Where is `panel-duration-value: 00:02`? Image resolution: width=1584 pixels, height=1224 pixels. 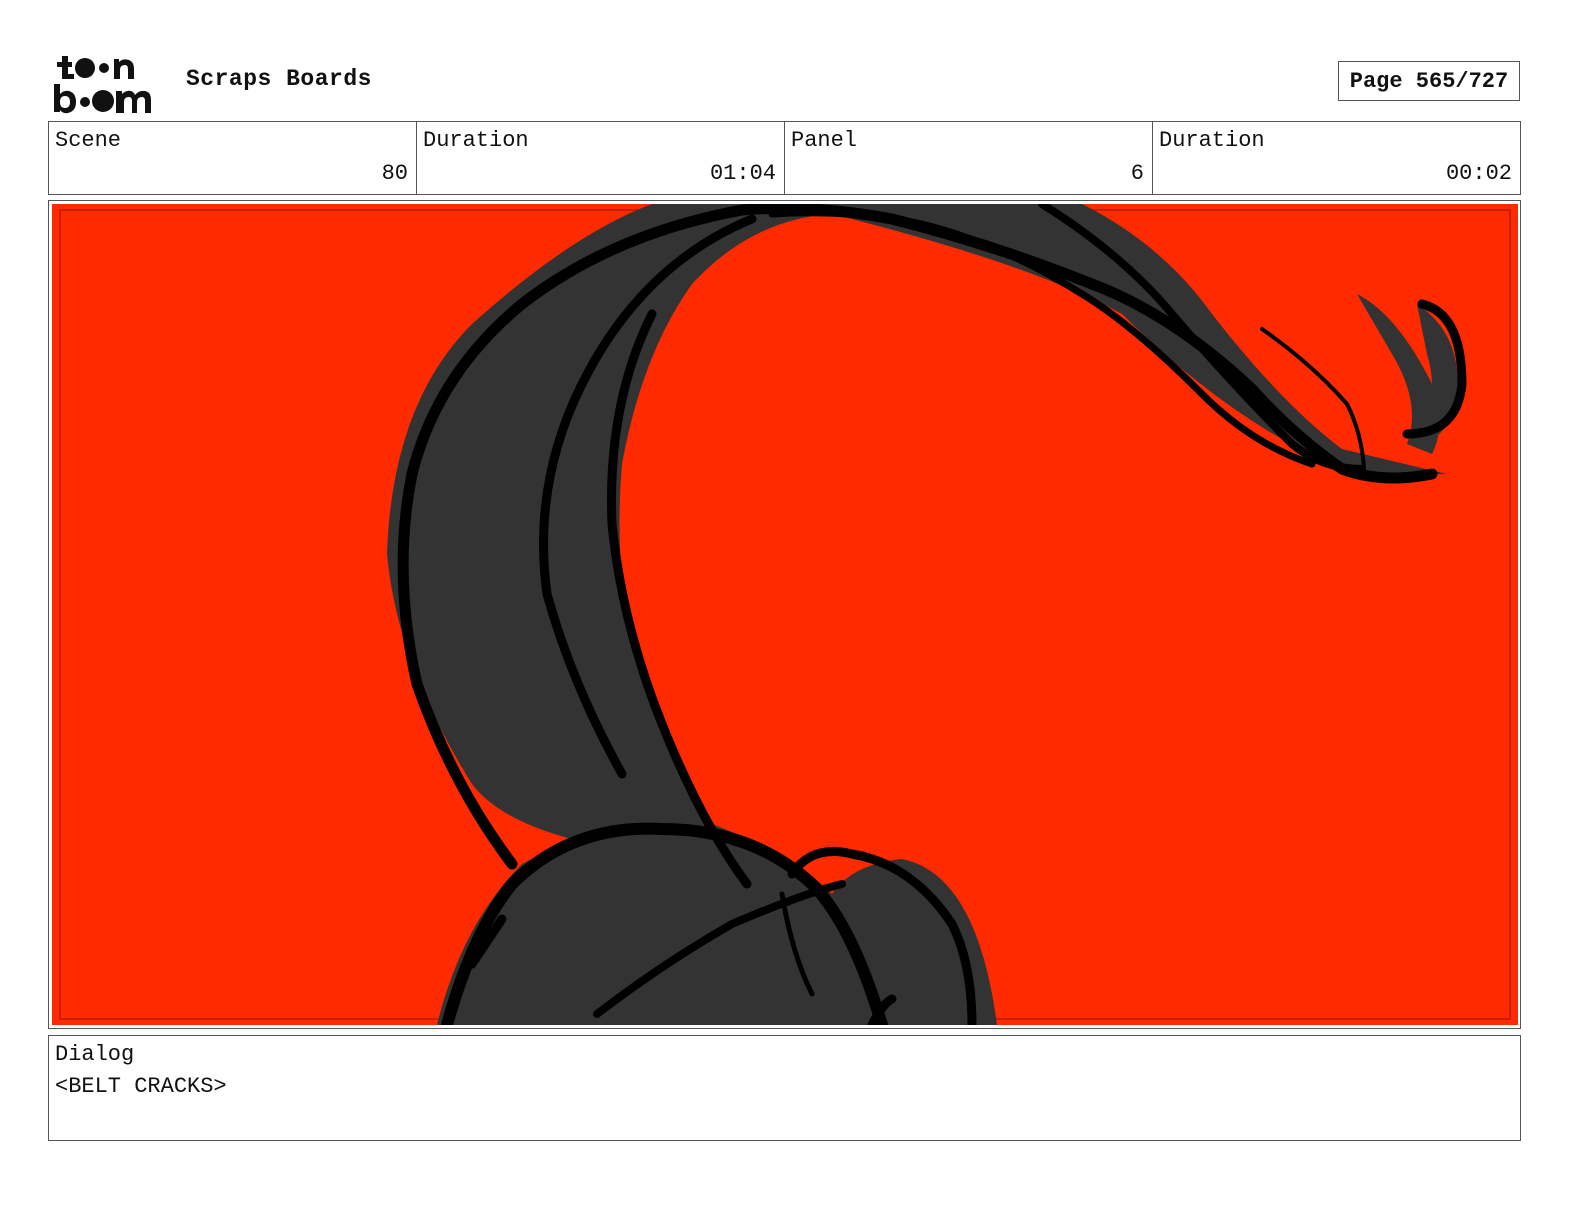
panel-duration-value: 00:02 is located at coordinates (1478, 173).